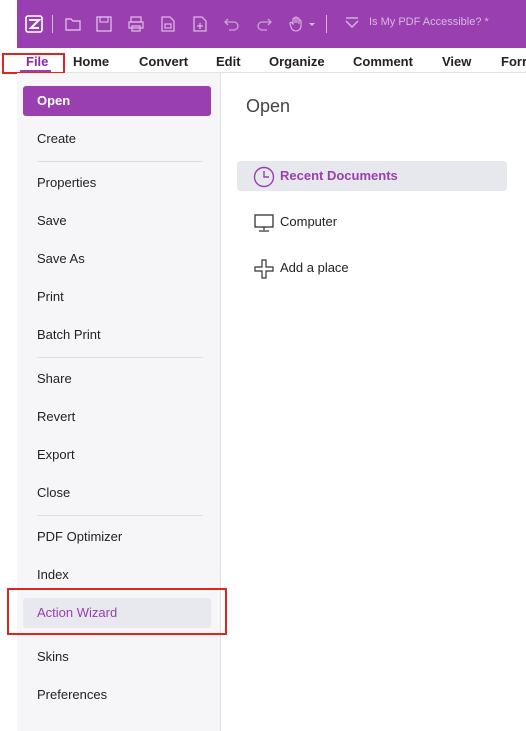 The width and height of the screenshot is (526, 731). I want to click on sidebar-item-create: Create, so click(117, 139).